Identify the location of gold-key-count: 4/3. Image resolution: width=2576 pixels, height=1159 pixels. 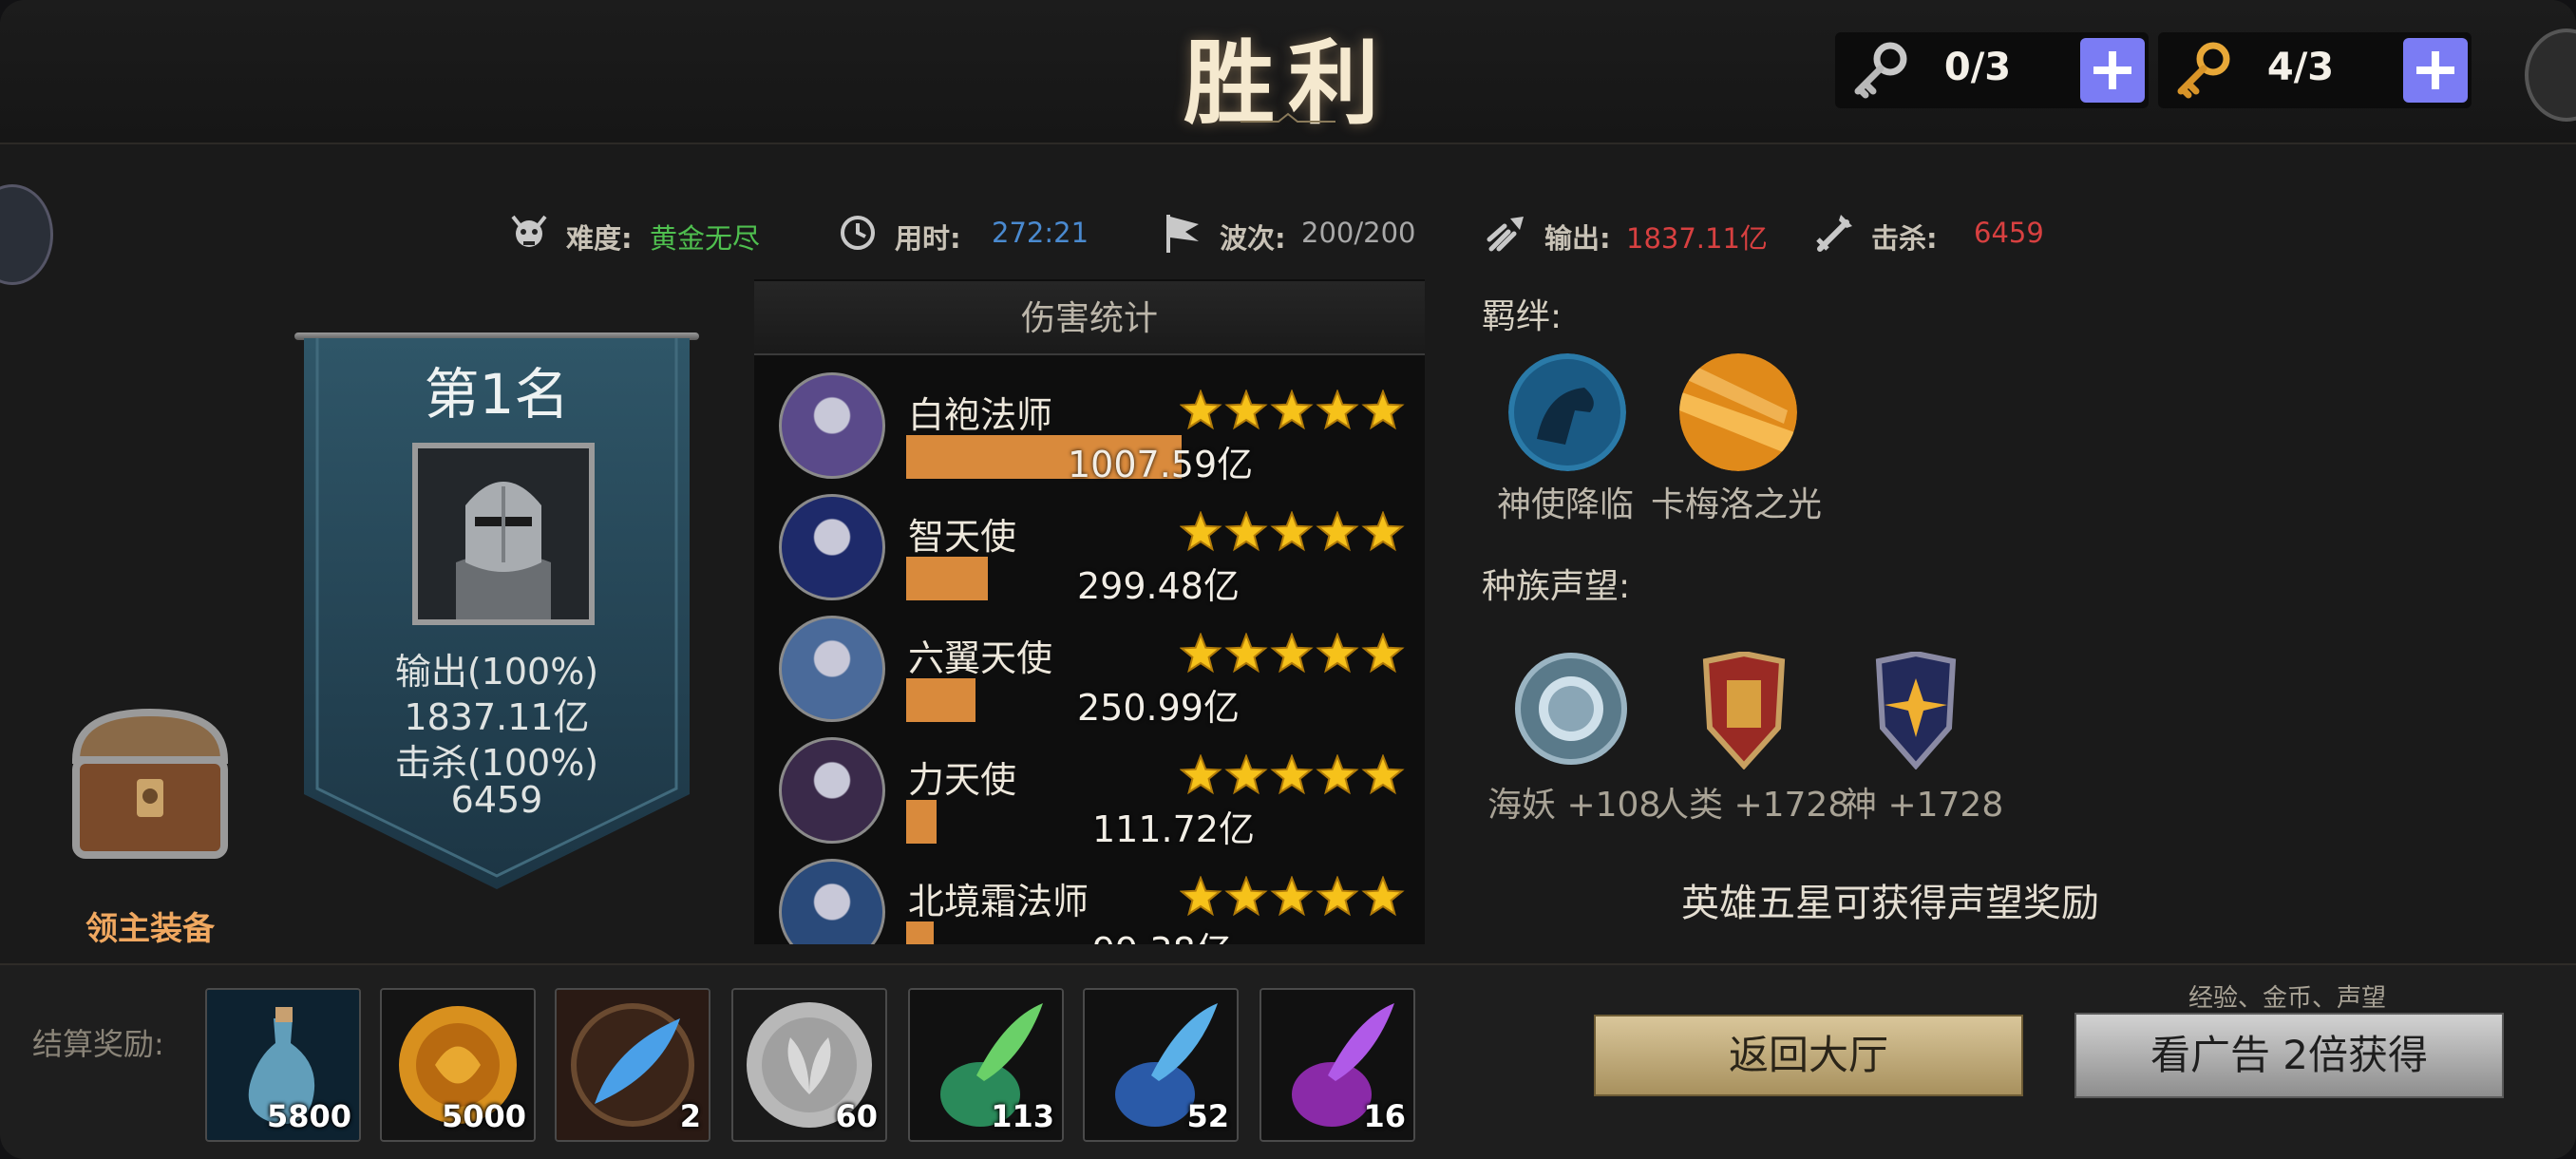
(2300, 67).